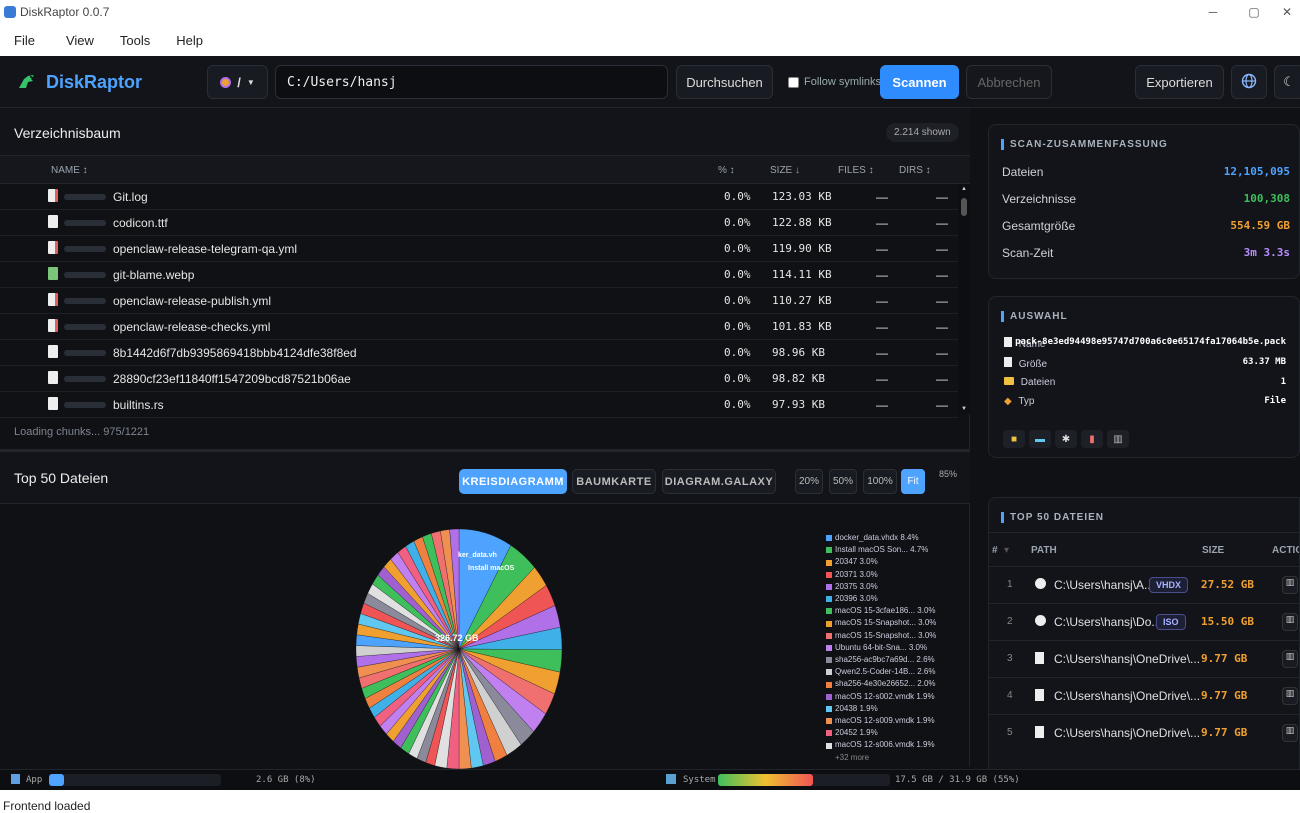  What do you see at coordinates (1287, 82) in the screenshot?
I see `theme-toggle-button: ☾` at bounding box center [1287, 82].